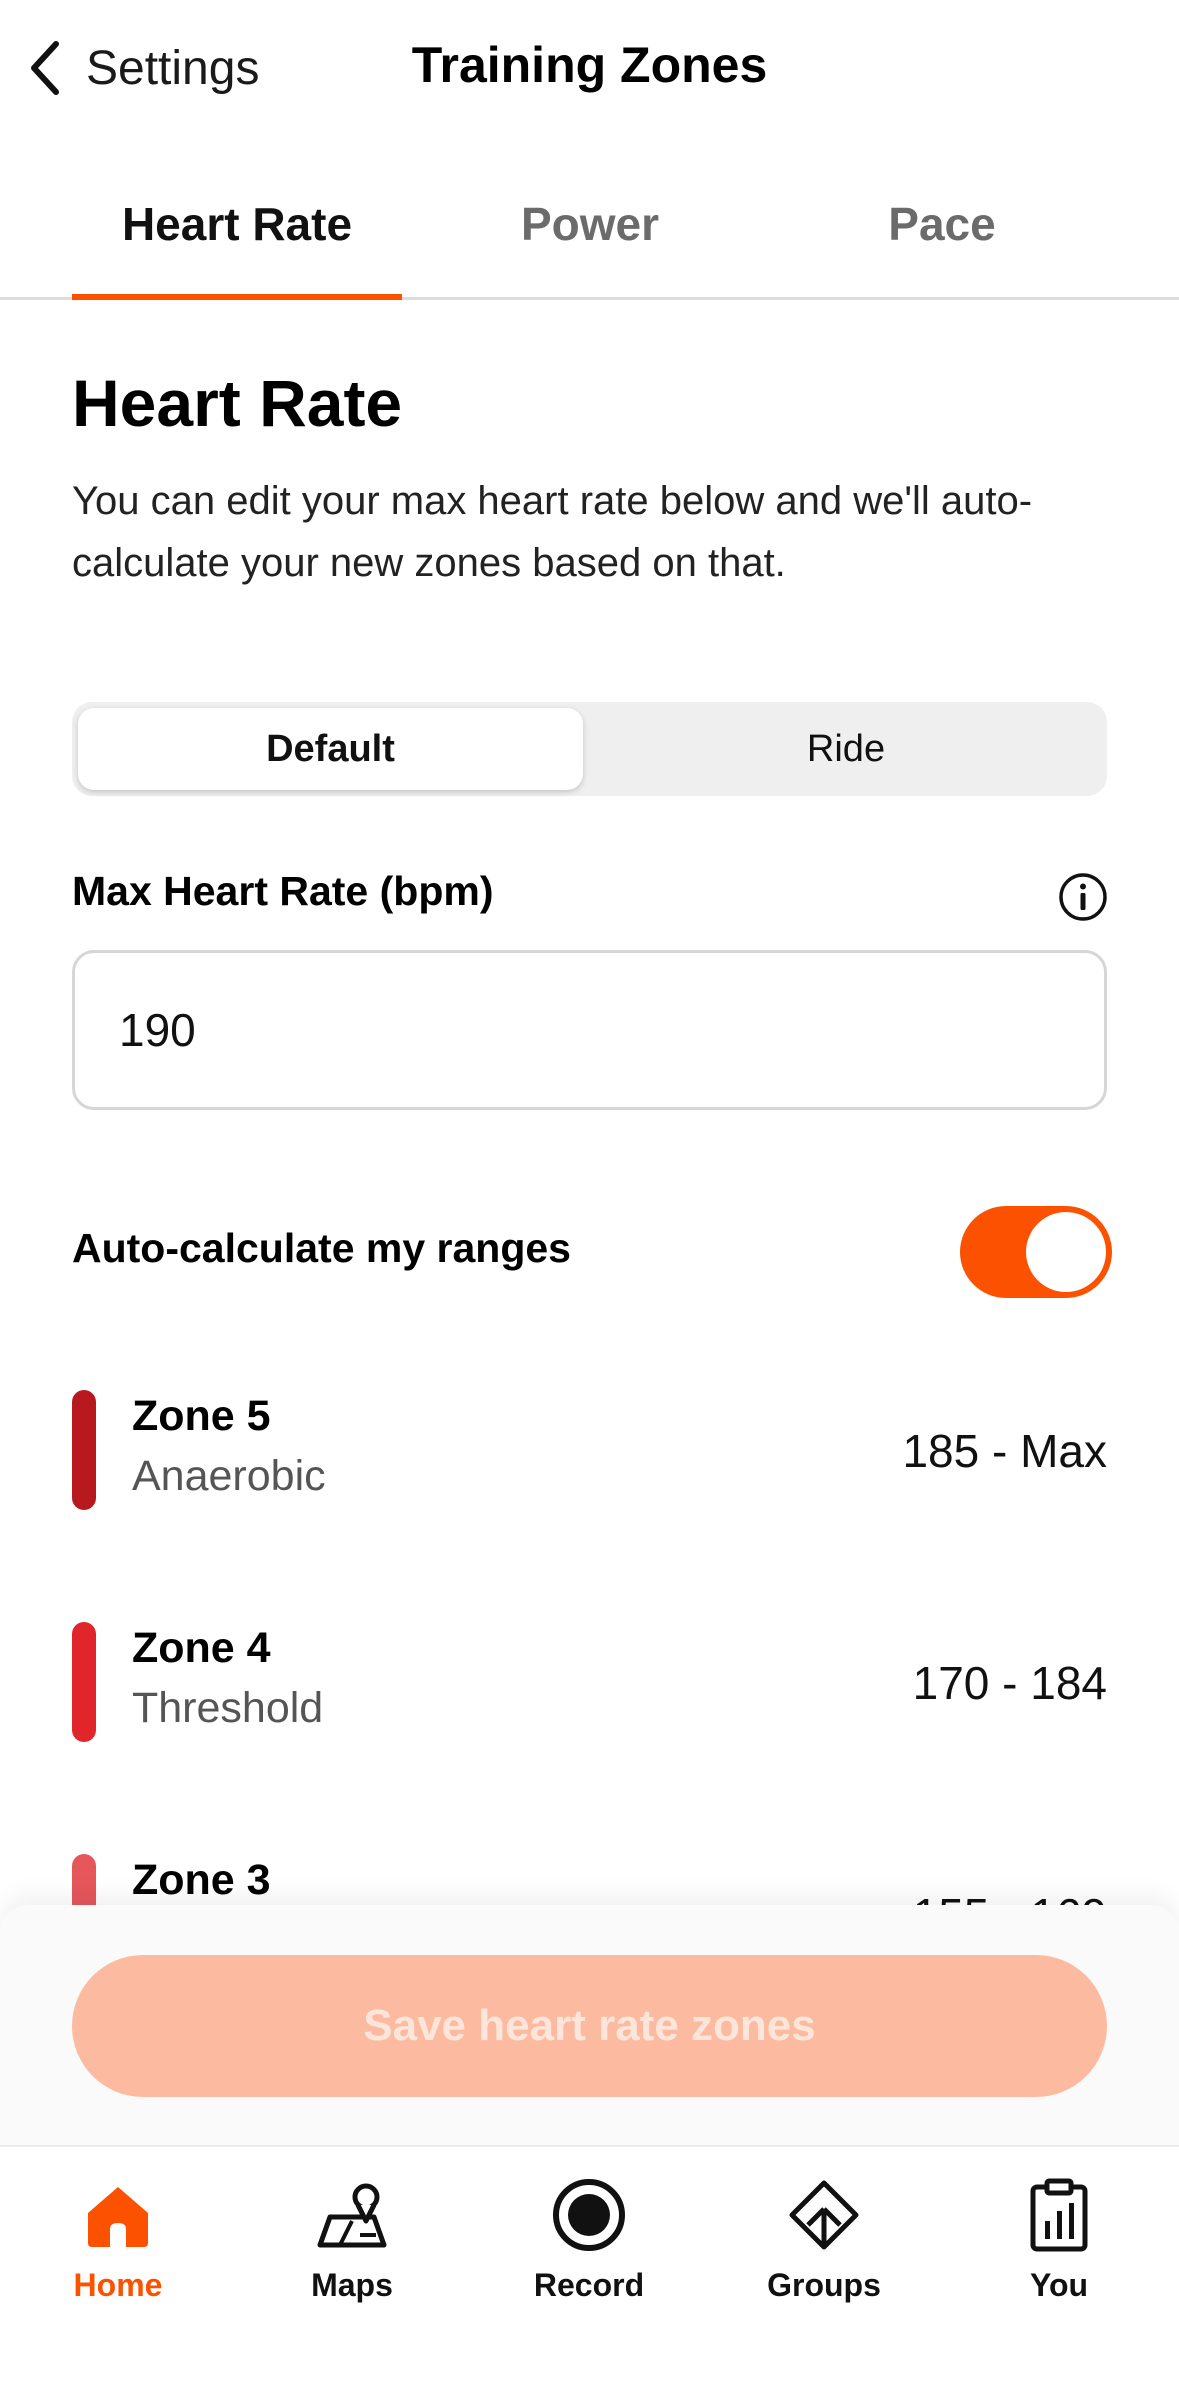  I want to click on tab-bar: Heart Rate Power Pace, so click(589, 225).